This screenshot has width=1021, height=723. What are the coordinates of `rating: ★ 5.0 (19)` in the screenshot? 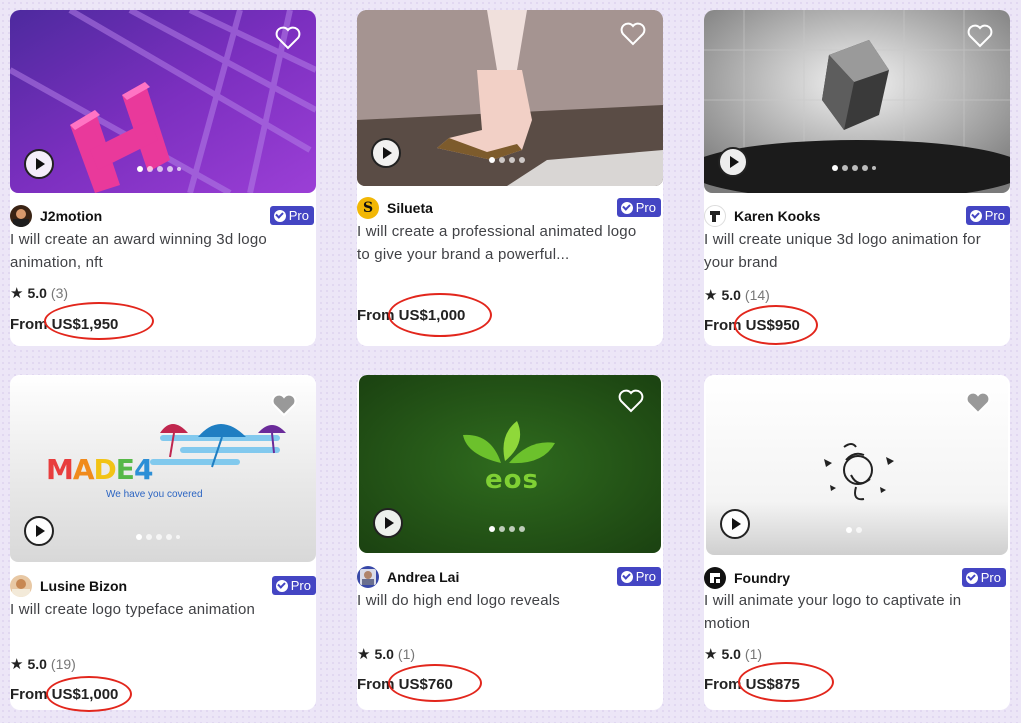 It's located at (43, 664).